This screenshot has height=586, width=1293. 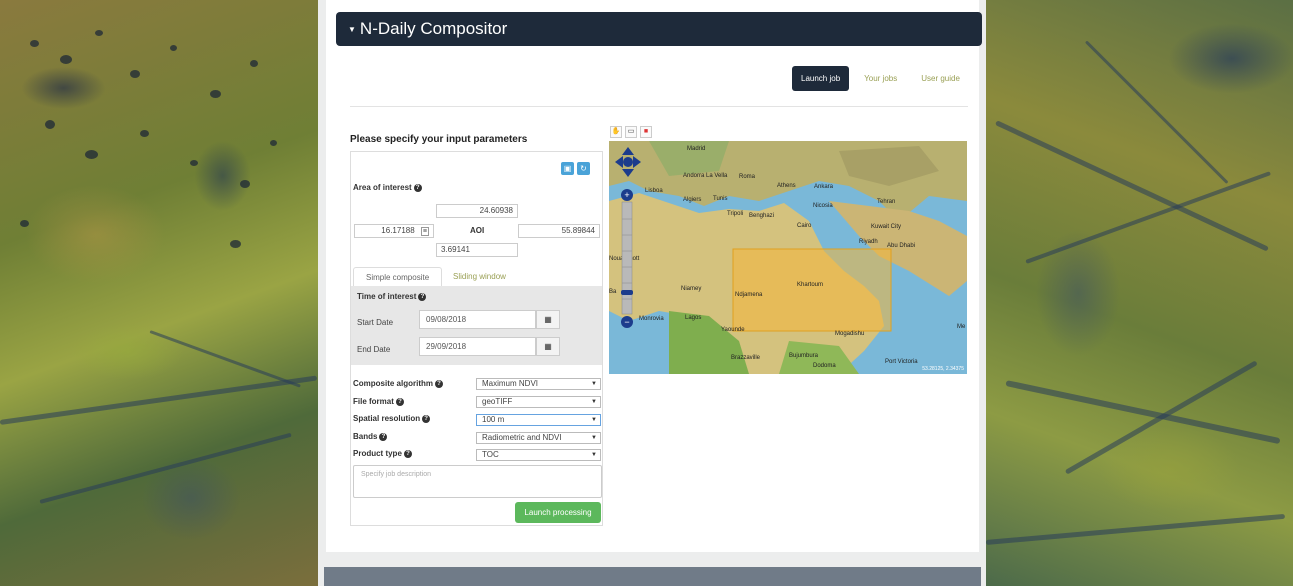 I want to click on map-label: Tunis, so click(x=720, y=199).